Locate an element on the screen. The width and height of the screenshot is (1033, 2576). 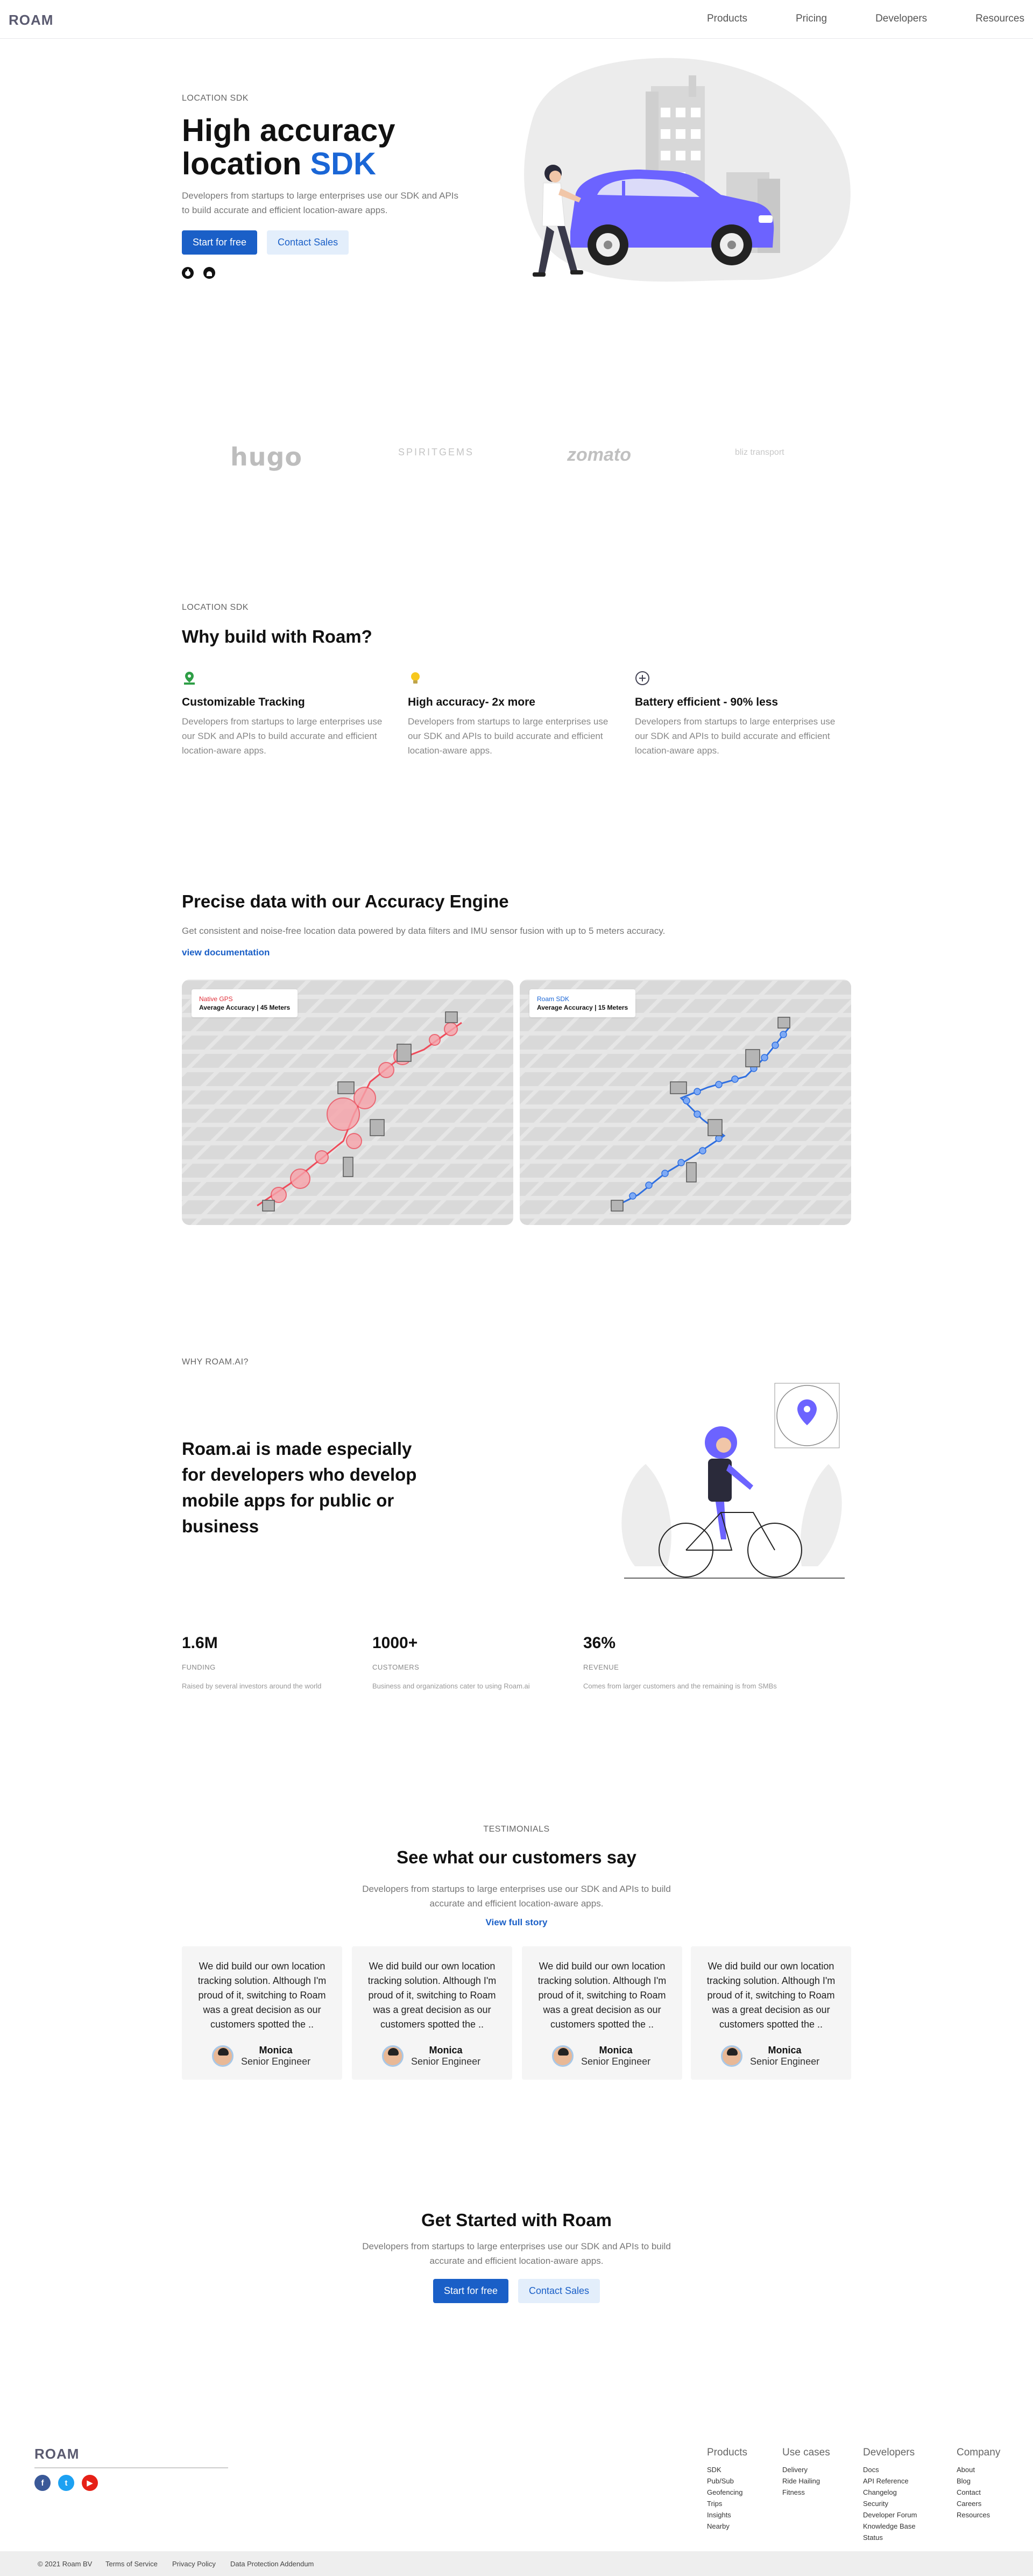
footer-link: Nearby is located at coordinates (727, 2526).